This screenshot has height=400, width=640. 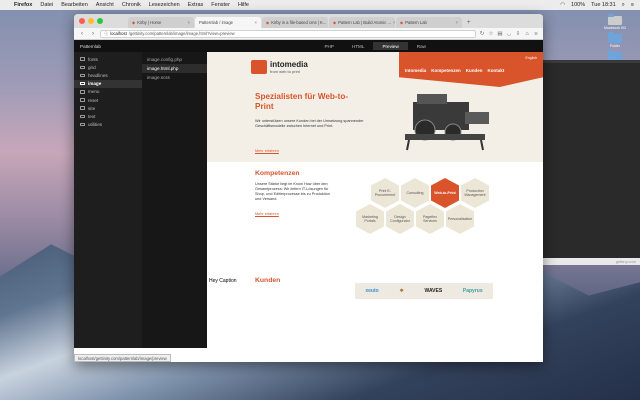 I want to click on sidebar-item-headlines: headlines, so click(x=108, y=75).